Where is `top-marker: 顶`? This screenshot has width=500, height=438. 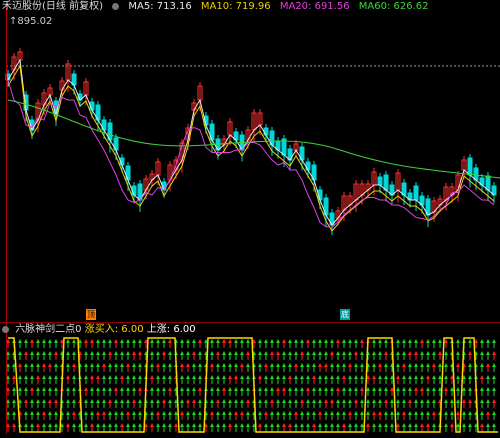 top-marker: 顶 is located at coordinates (91, 314).